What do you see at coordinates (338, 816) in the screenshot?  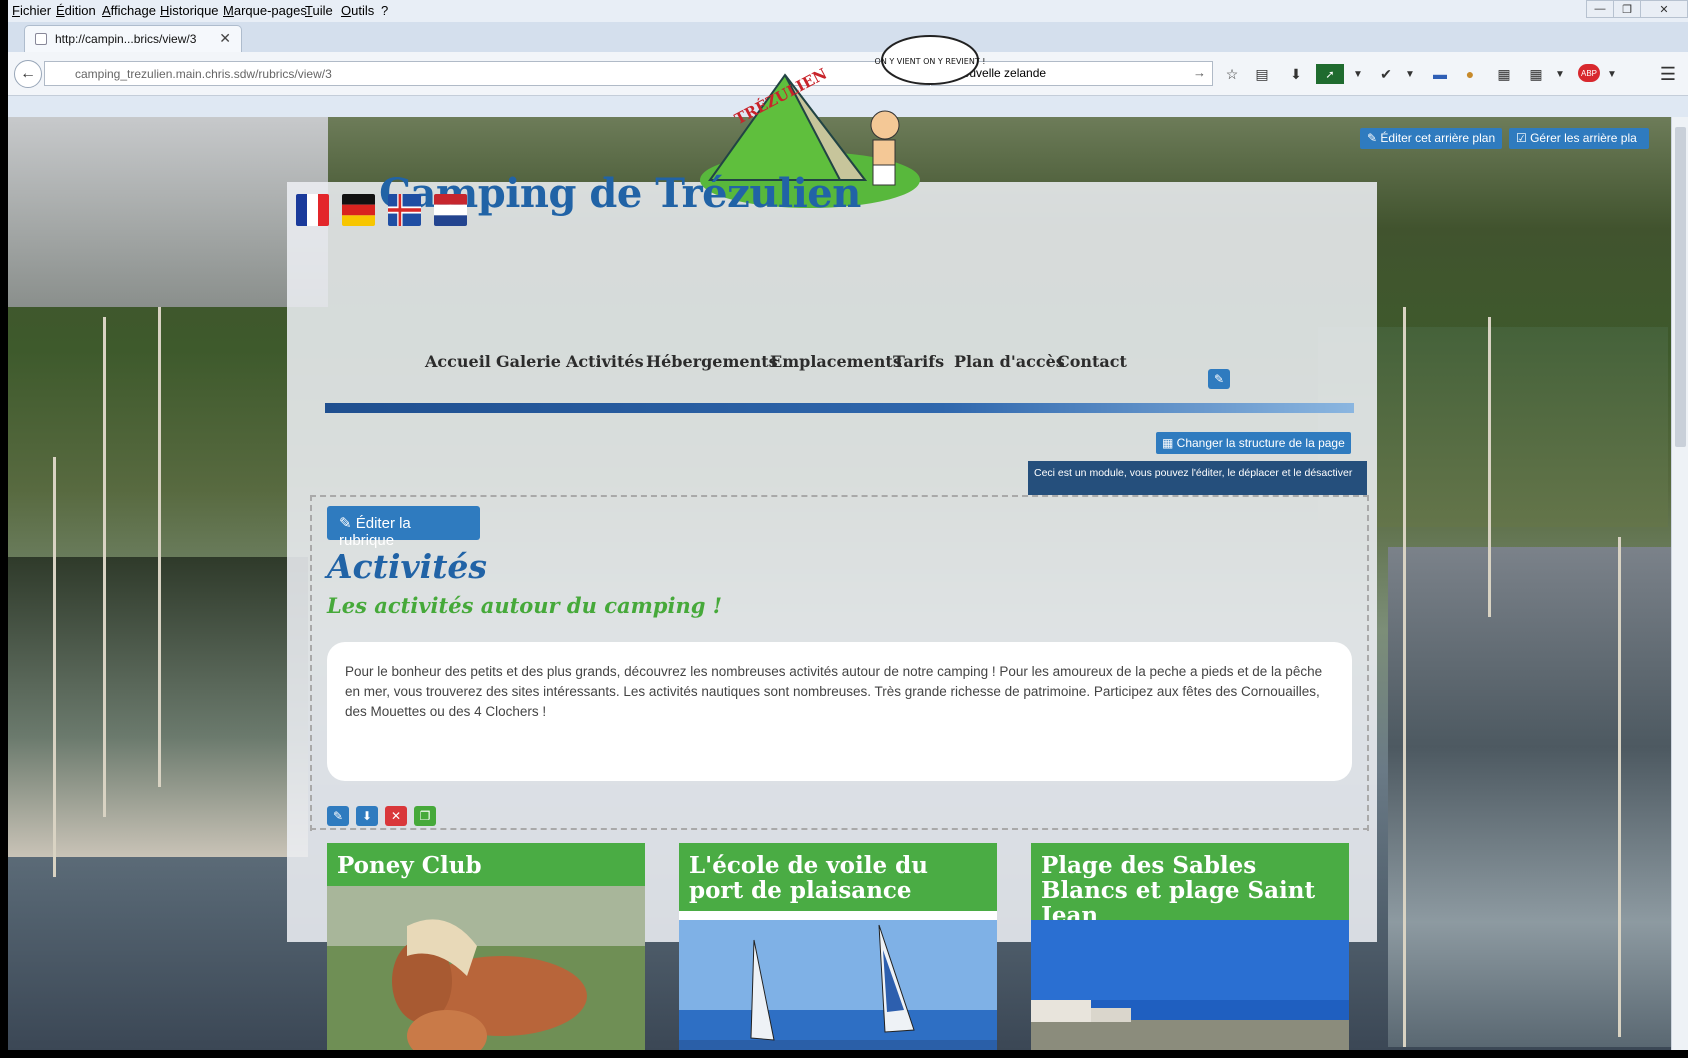 I see `edit-module-icon: ✎` at bounding box center [338, 816].